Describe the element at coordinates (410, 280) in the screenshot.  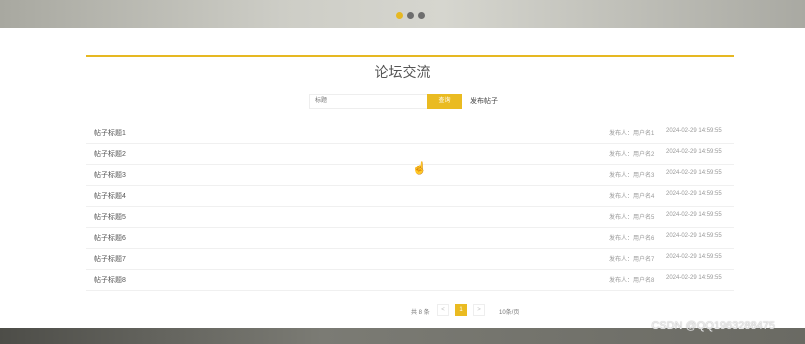
I see `post-row: 帖子标题8 发布人：用户名8 2024-02-29 14:59:55` at that location.